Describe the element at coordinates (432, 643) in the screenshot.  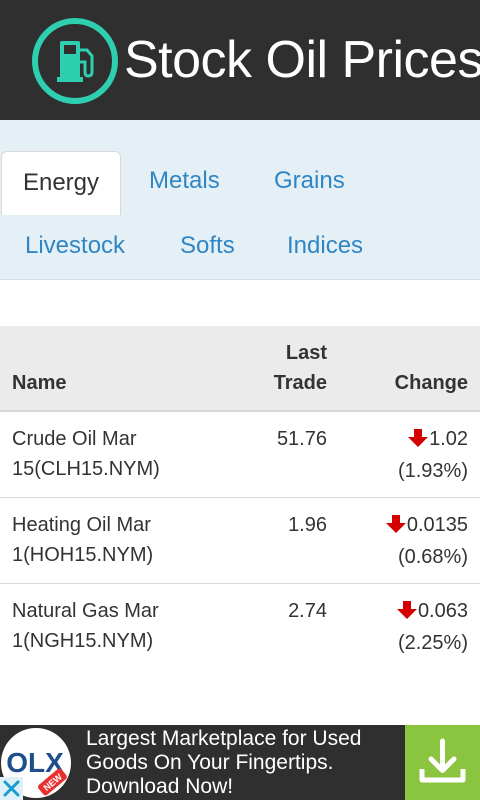
I see `change-percent: (2.25%)` at that location.